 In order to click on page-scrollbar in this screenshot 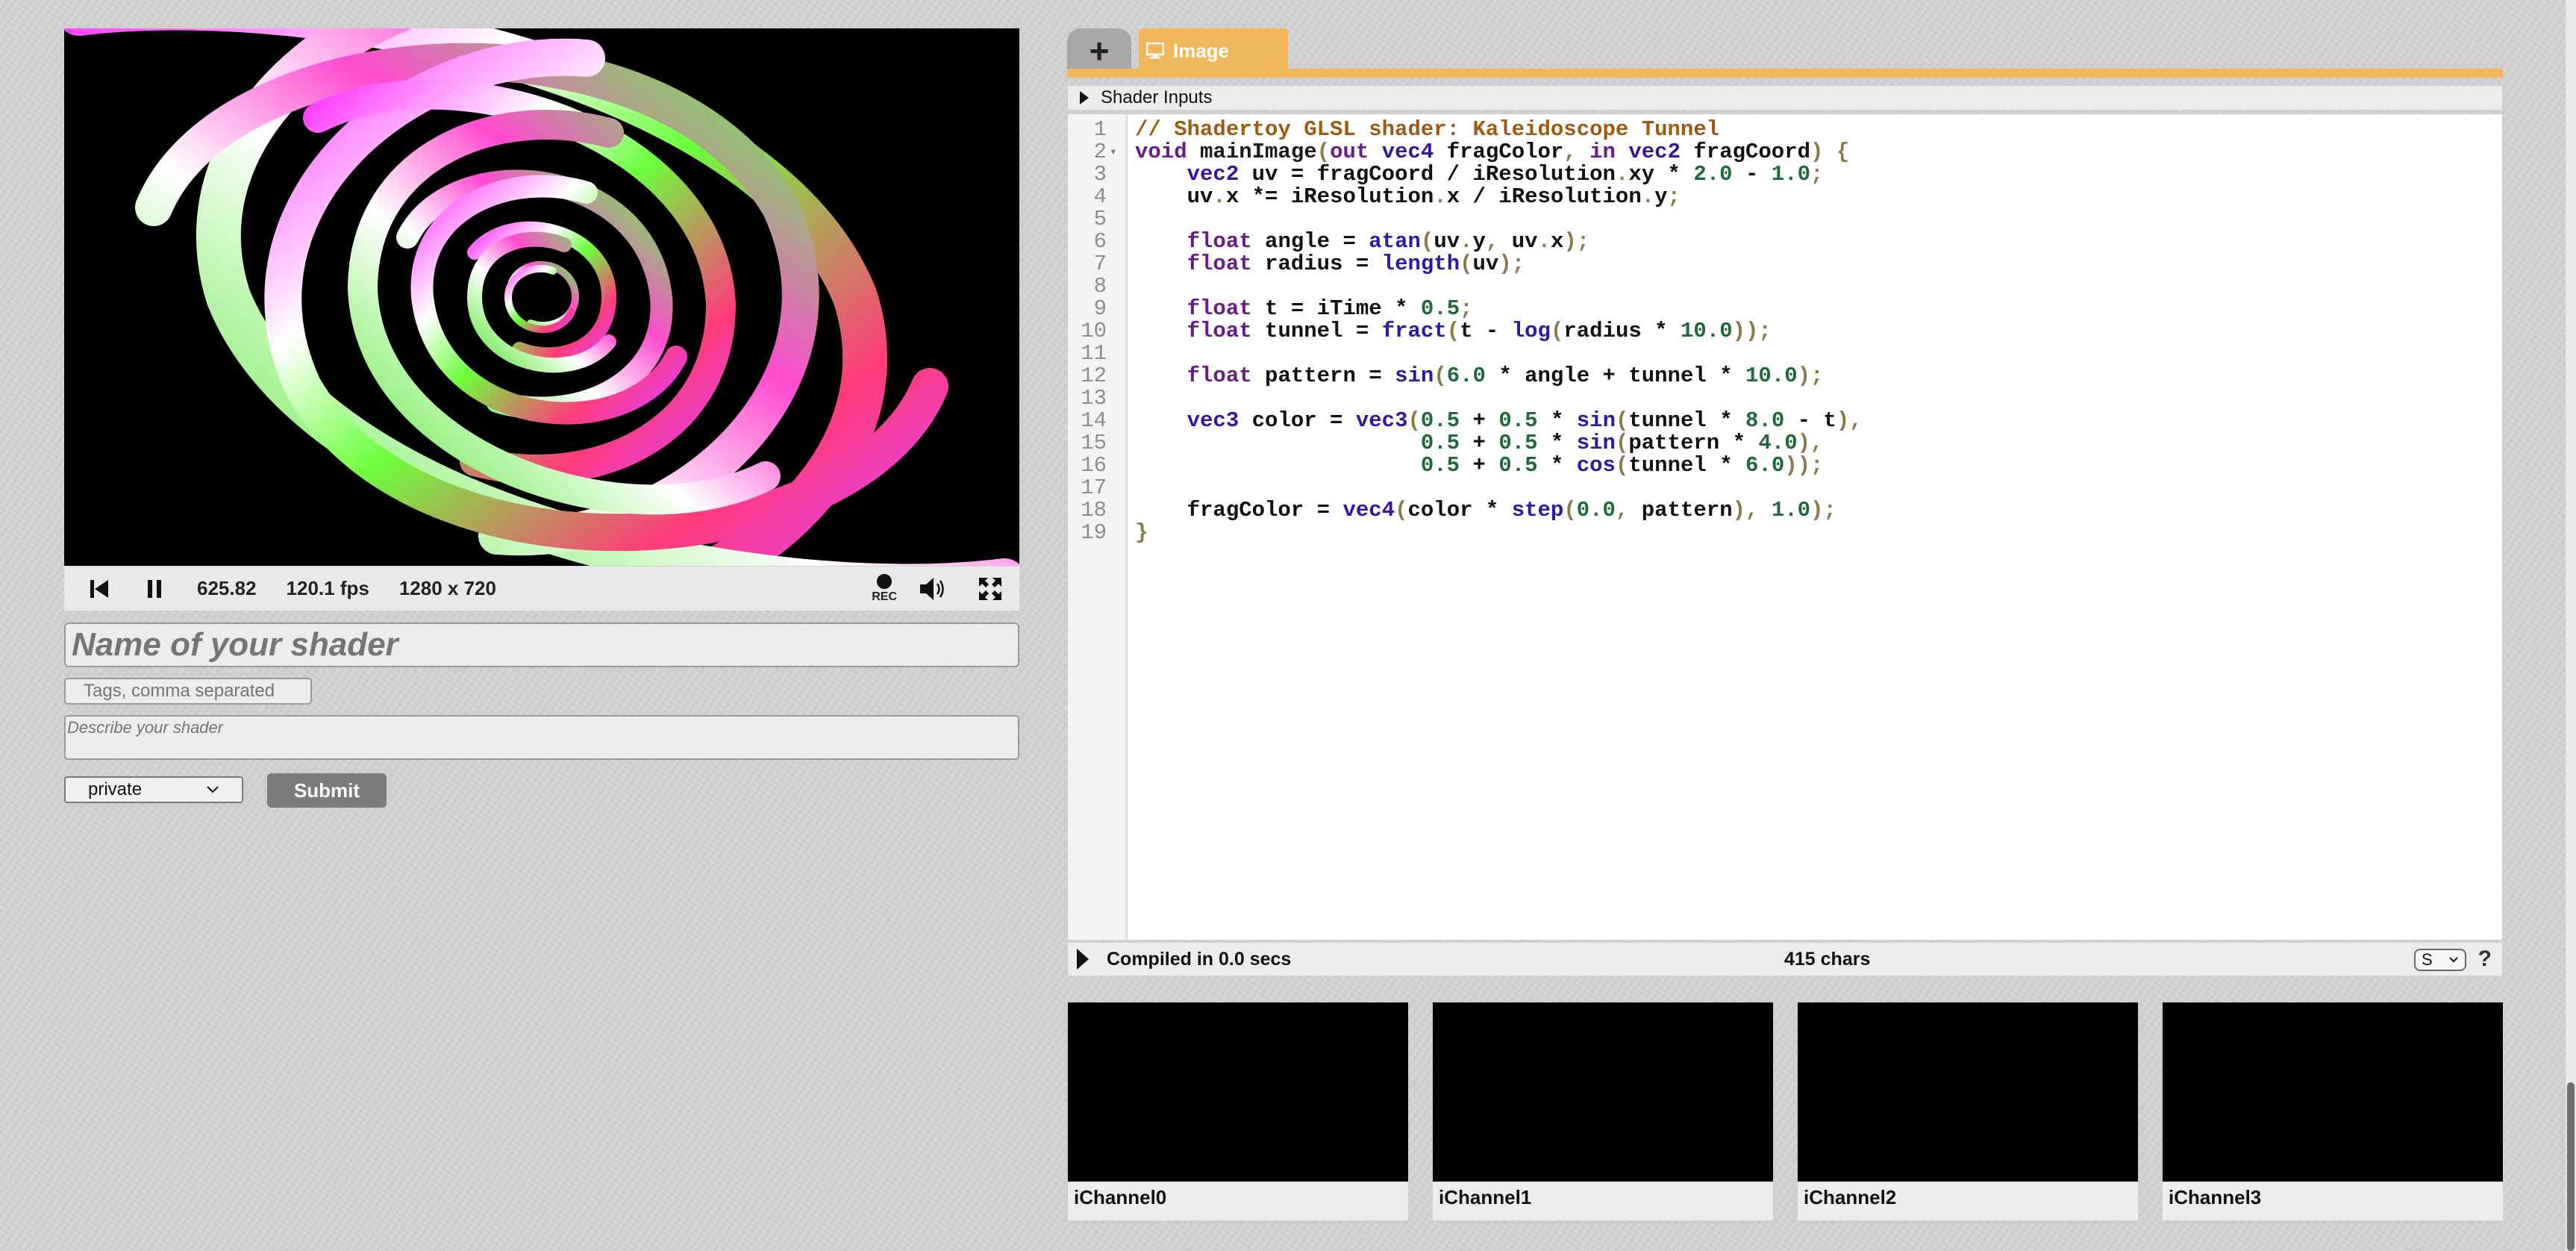, I will do `click(2571, 625)`.